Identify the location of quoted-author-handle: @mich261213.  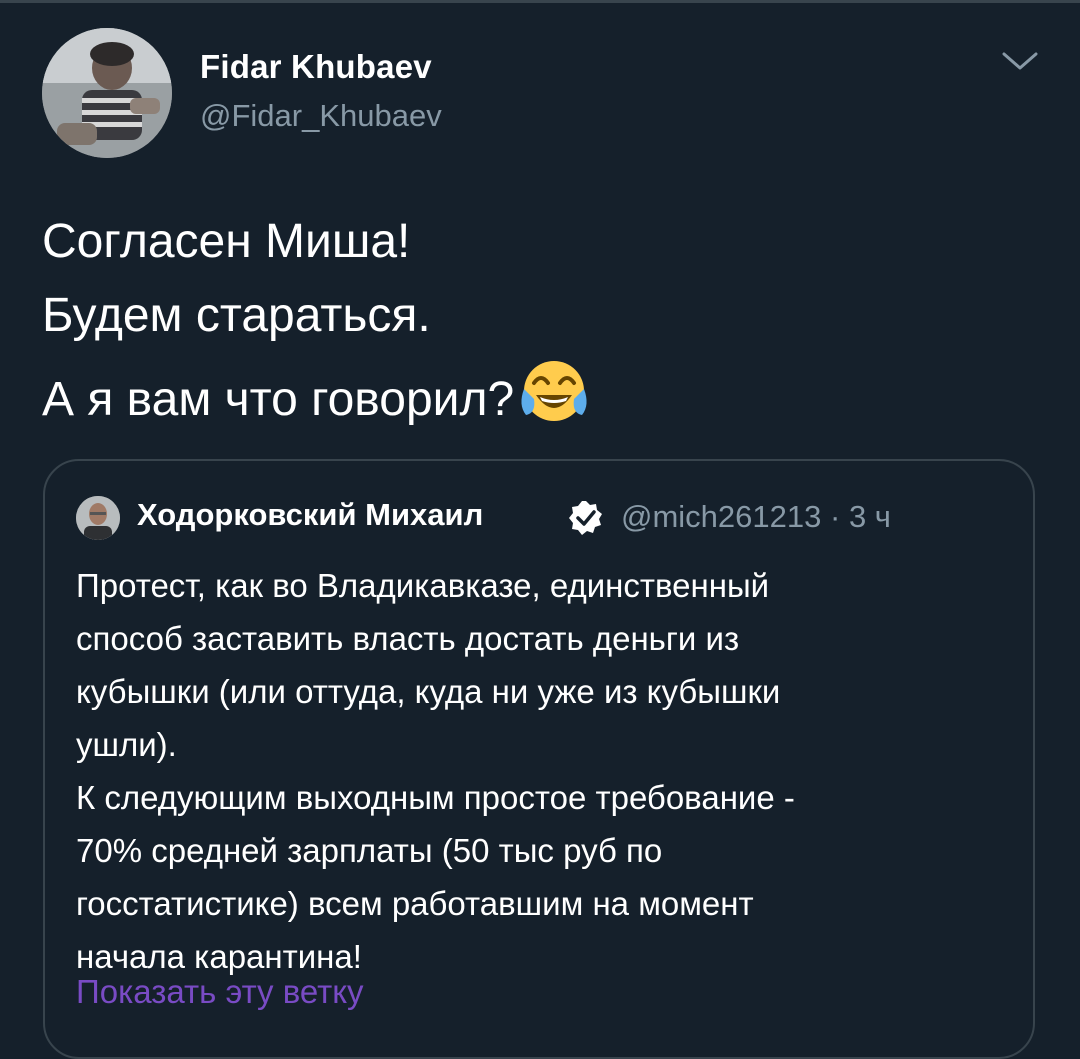
(721, 516).